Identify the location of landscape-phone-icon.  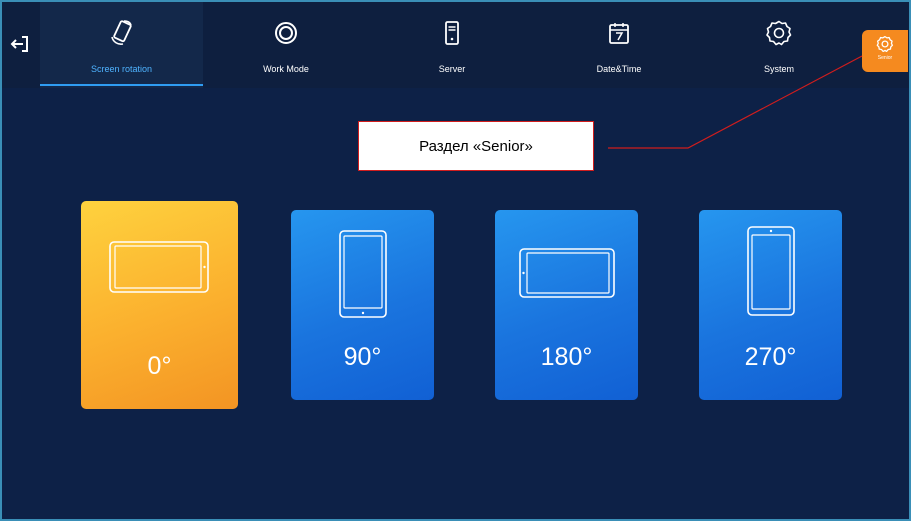
(159, 267).